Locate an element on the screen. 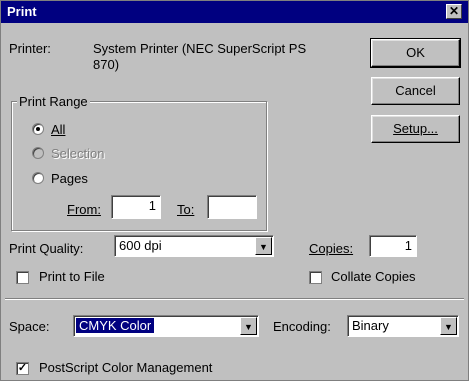 The height and width of the screenshot is (381, 469). encoding-select: Binary ▼ is located at coordinates (403, 326).